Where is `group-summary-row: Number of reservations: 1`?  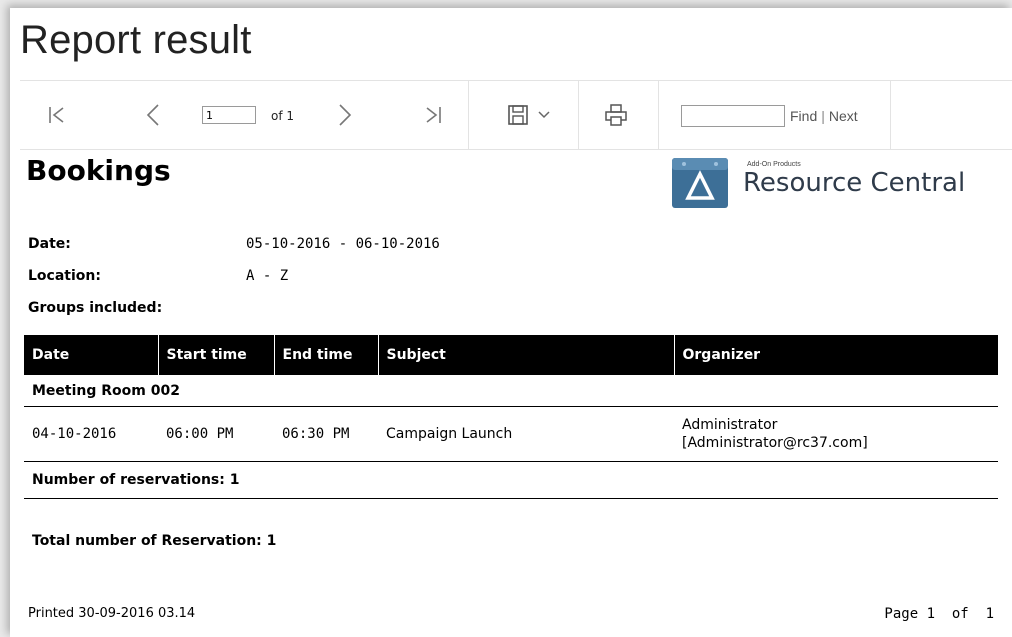 group-summary-row: Number of reservations: 1 is located at coordinates (511, 480).